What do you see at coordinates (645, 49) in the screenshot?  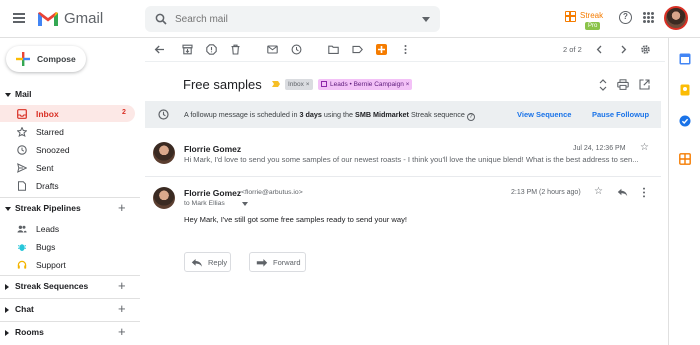 I see `settings-gear-icon` at bounding box center [645, 49].